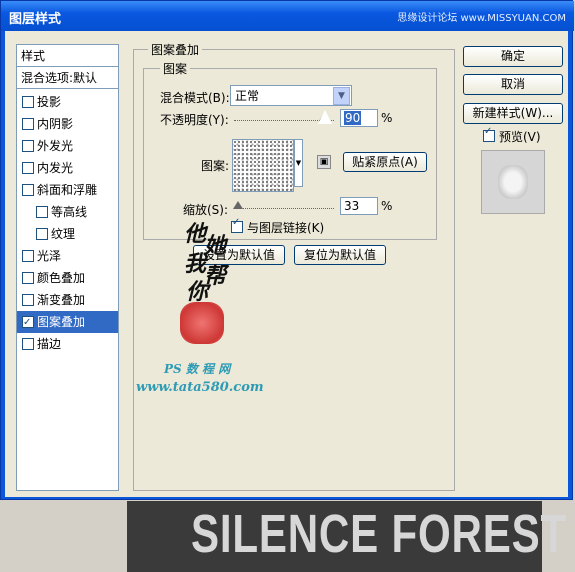 The width and height of the screenshot is (575, 572). What do you see at coordinates (28, 190) in the screenshot?
I see `bevel-emboss-checkbox` at bounding box center [28, 190].